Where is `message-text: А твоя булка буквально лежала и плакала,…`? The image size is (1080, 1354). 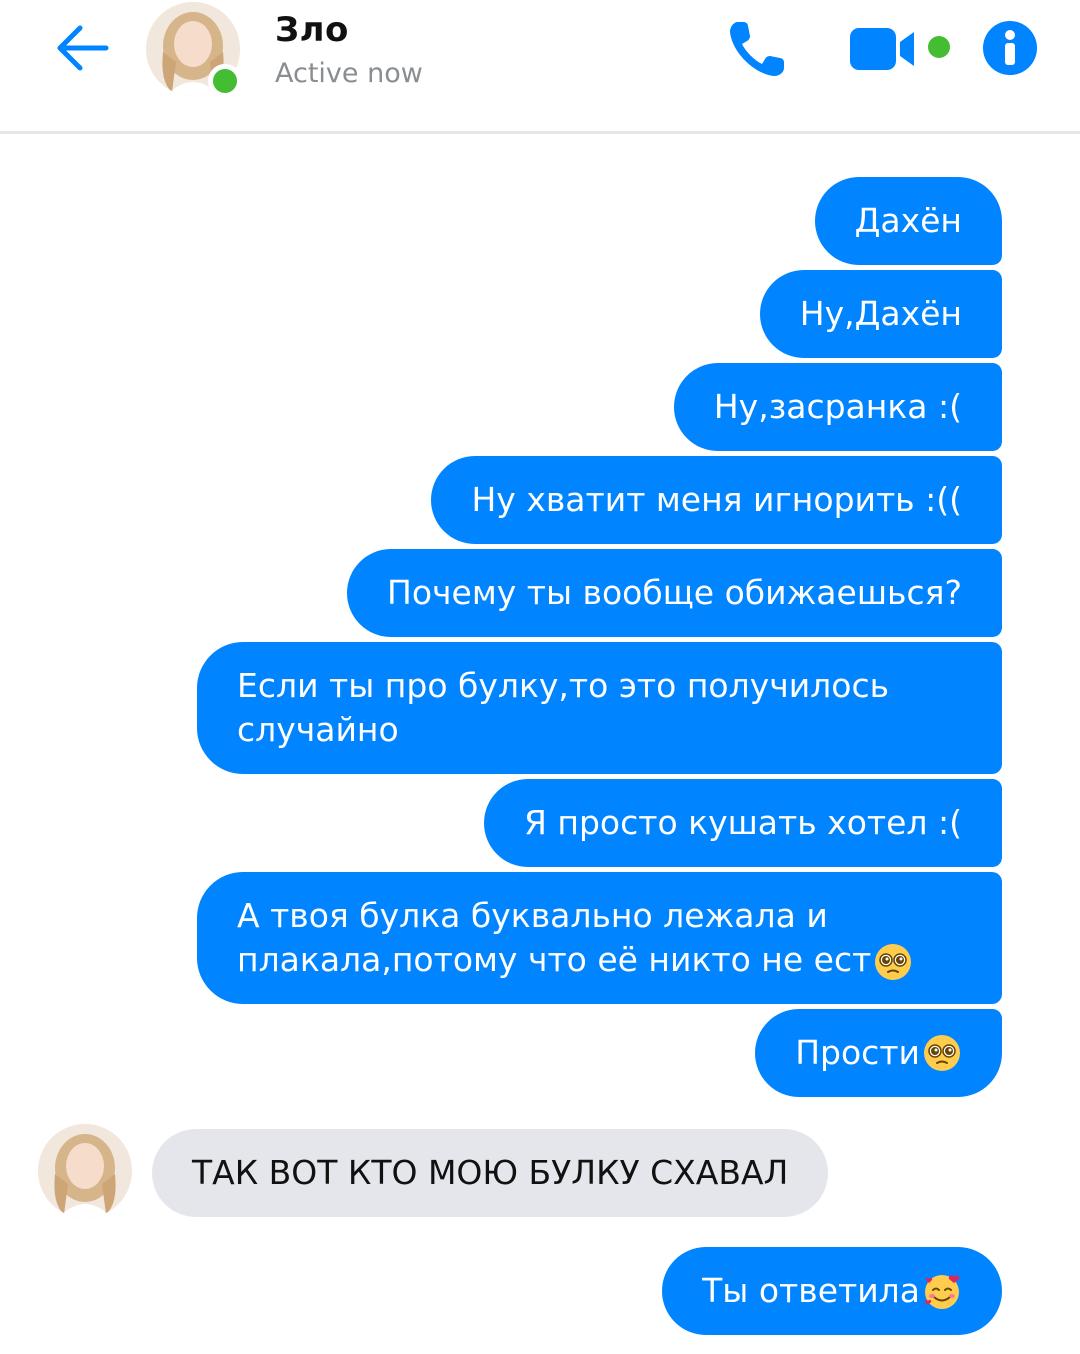 message-text: А твоя булка буквально лежала и плакала,… is located at coordinates (554, 937).